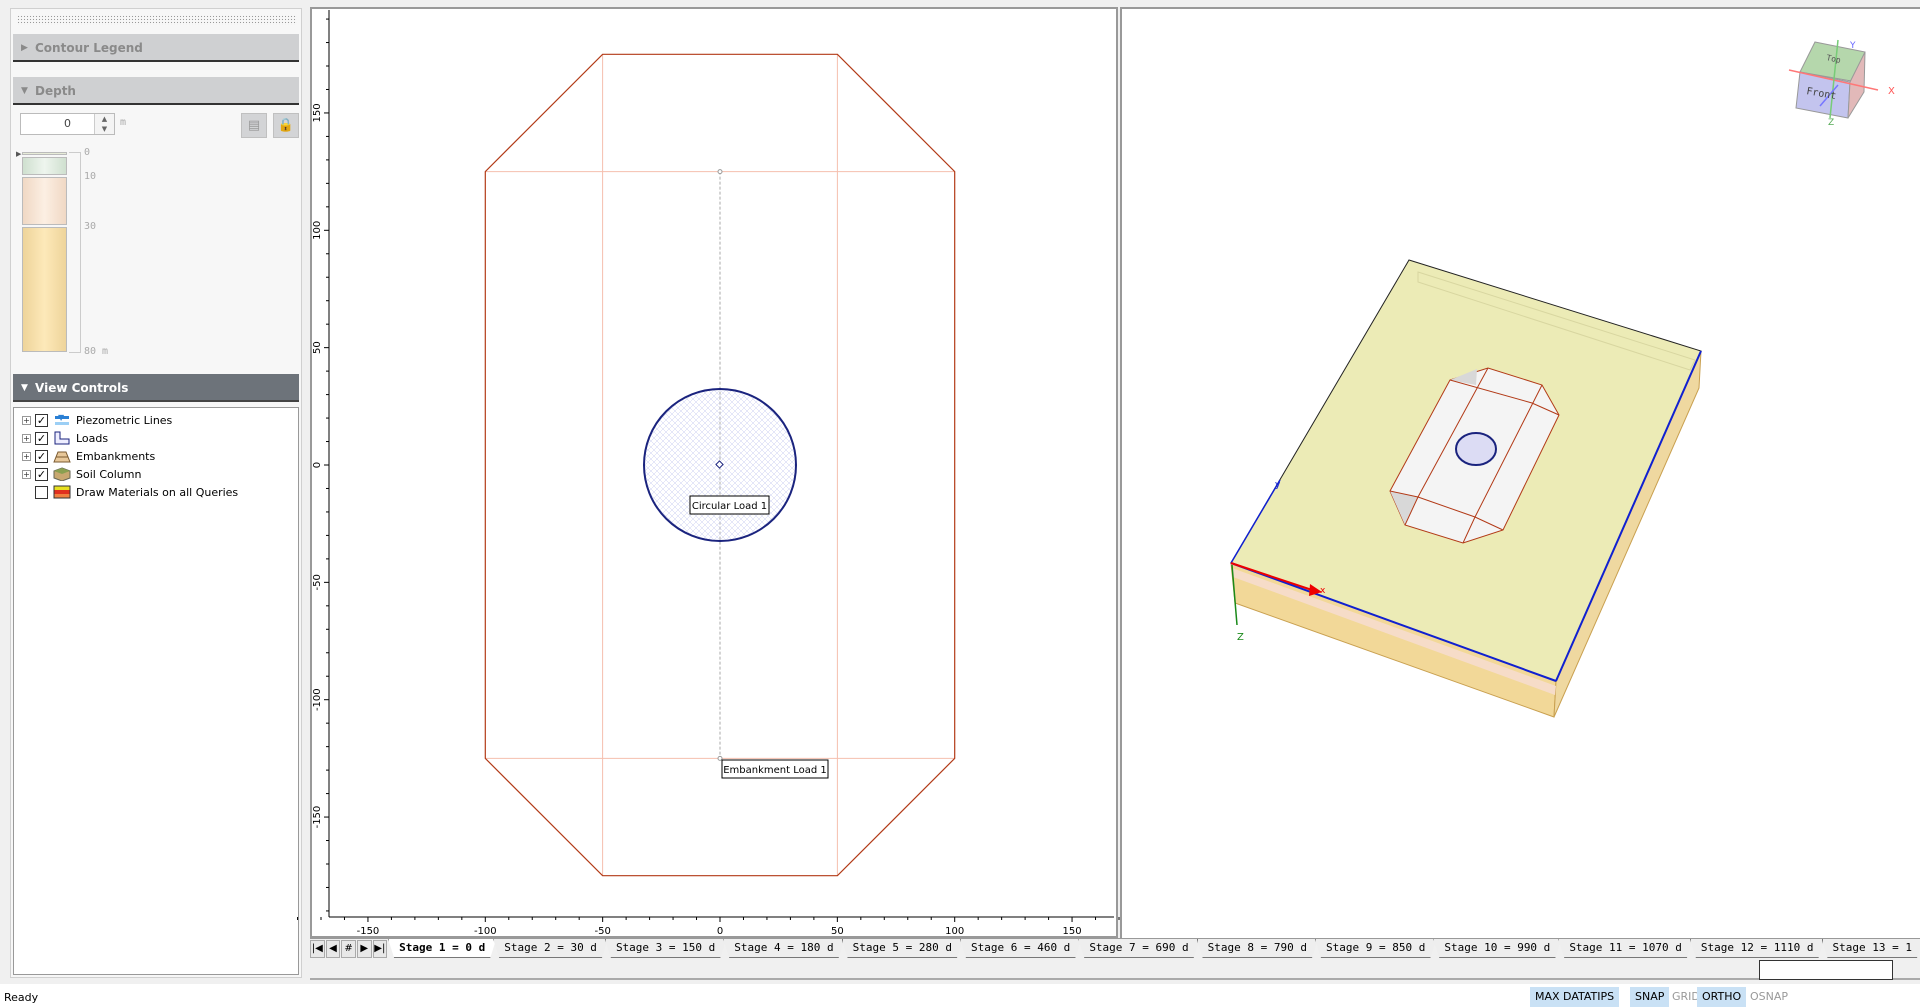  I want to click on stage-tab: Stage 10 = 990 d, so click(1497, 948).